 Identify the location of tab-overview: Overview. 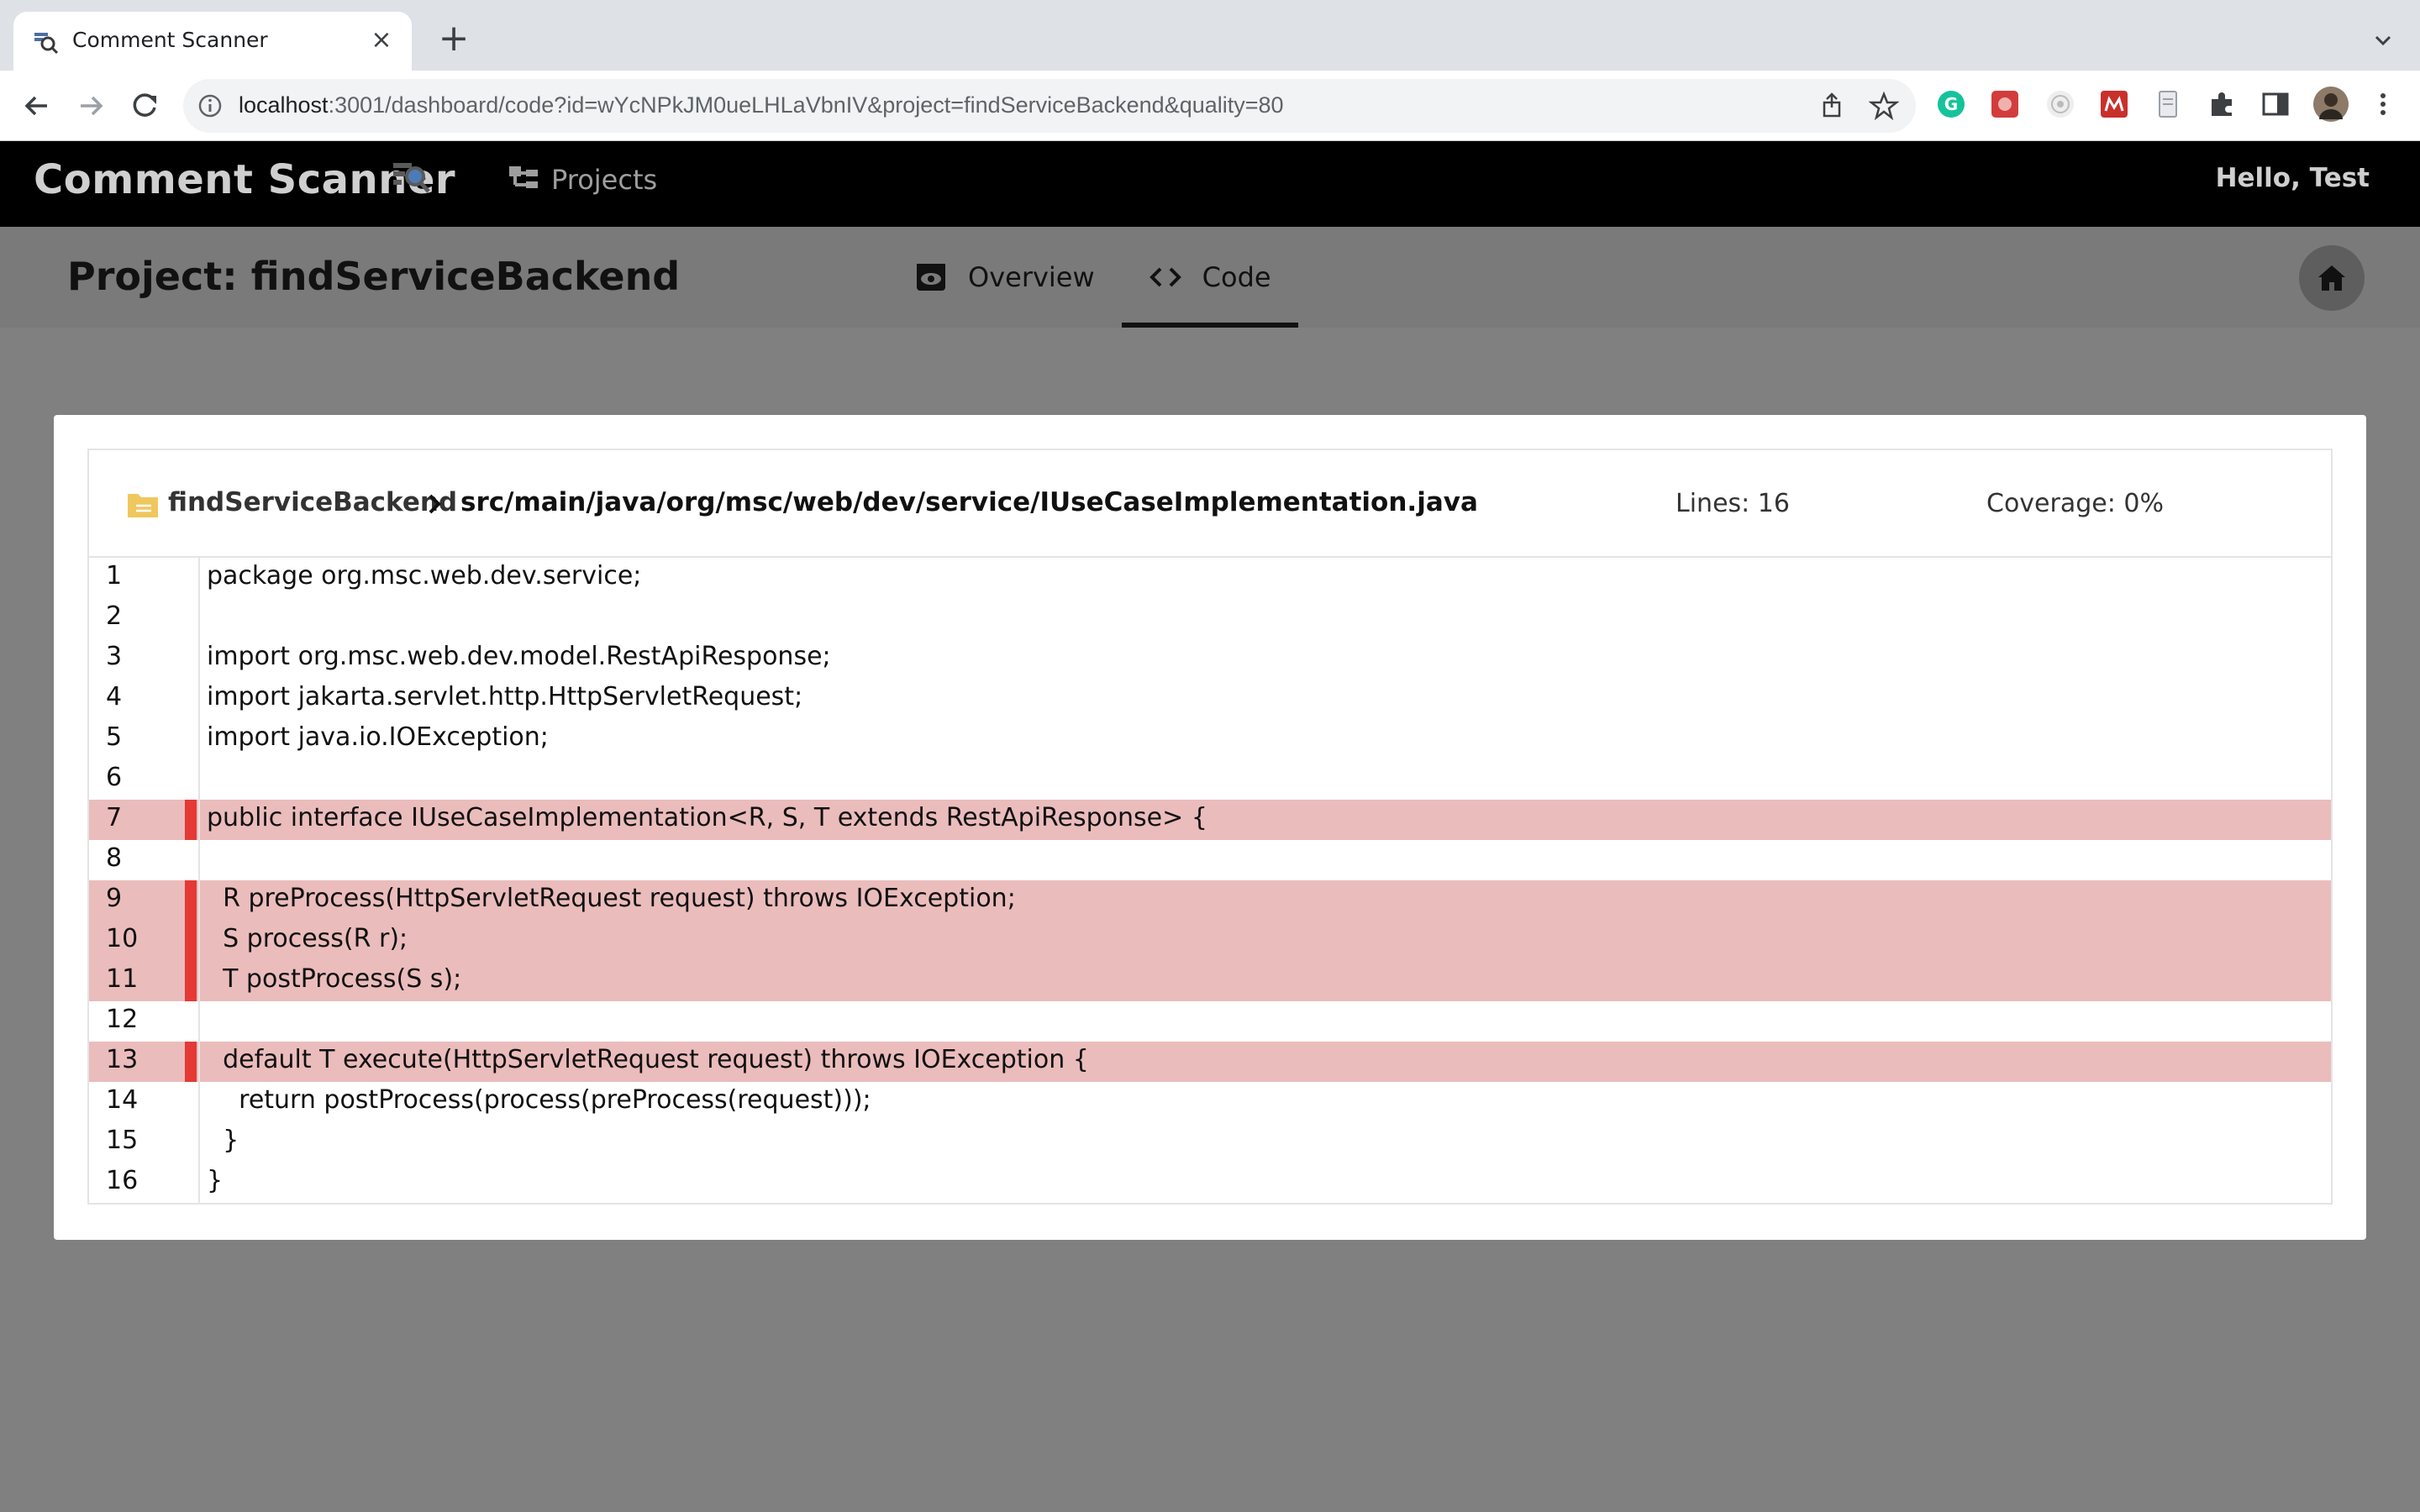
(1004, 277).